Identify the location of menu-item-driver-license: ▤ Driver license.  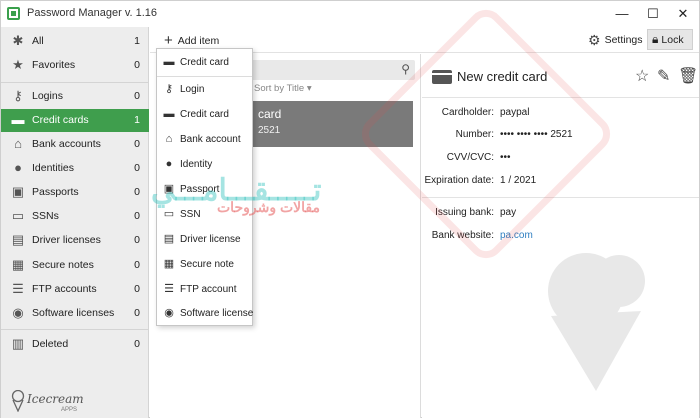
(204, 240).